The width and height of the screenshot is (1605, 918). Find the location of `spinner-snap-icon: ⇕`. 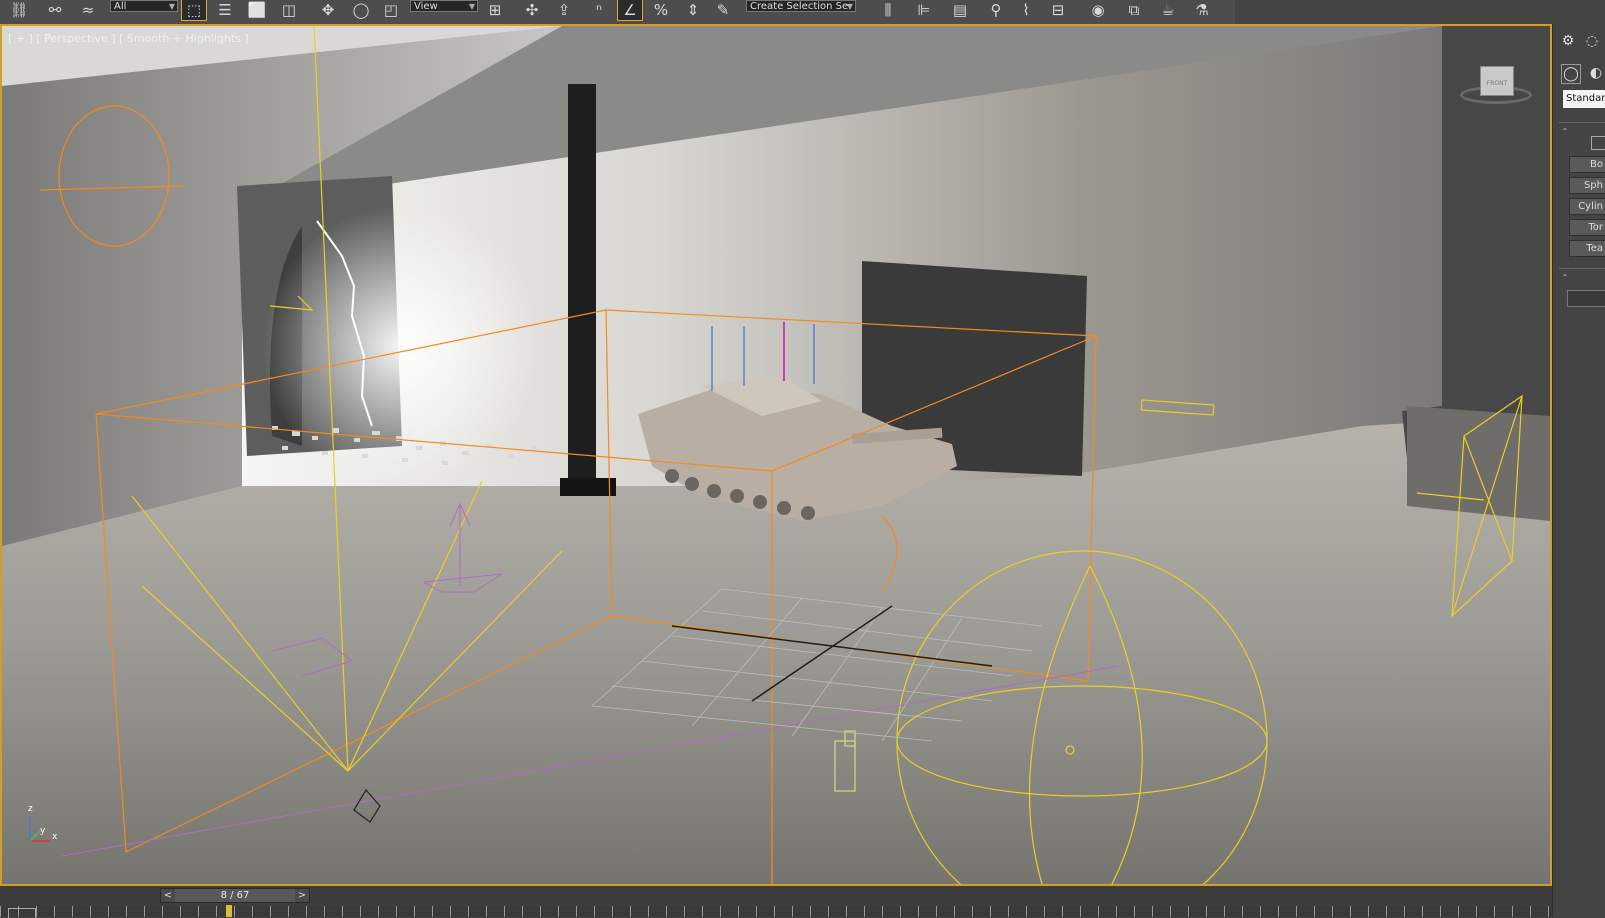

spinner-snap-icon: ⇕ is located at coordinates (693, 10).